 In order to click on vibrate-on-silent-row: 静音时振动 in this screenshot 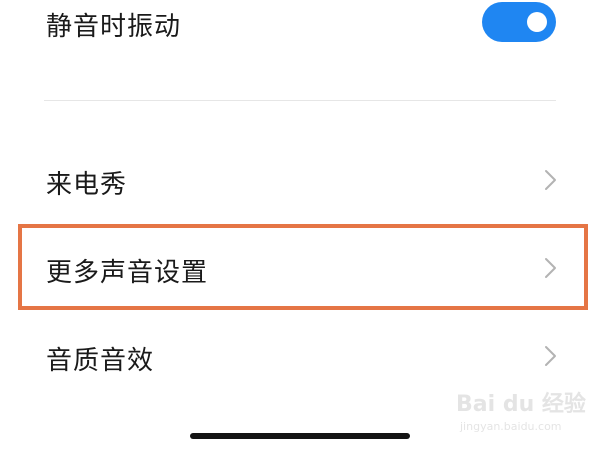, I will do `click(300, 24)`.